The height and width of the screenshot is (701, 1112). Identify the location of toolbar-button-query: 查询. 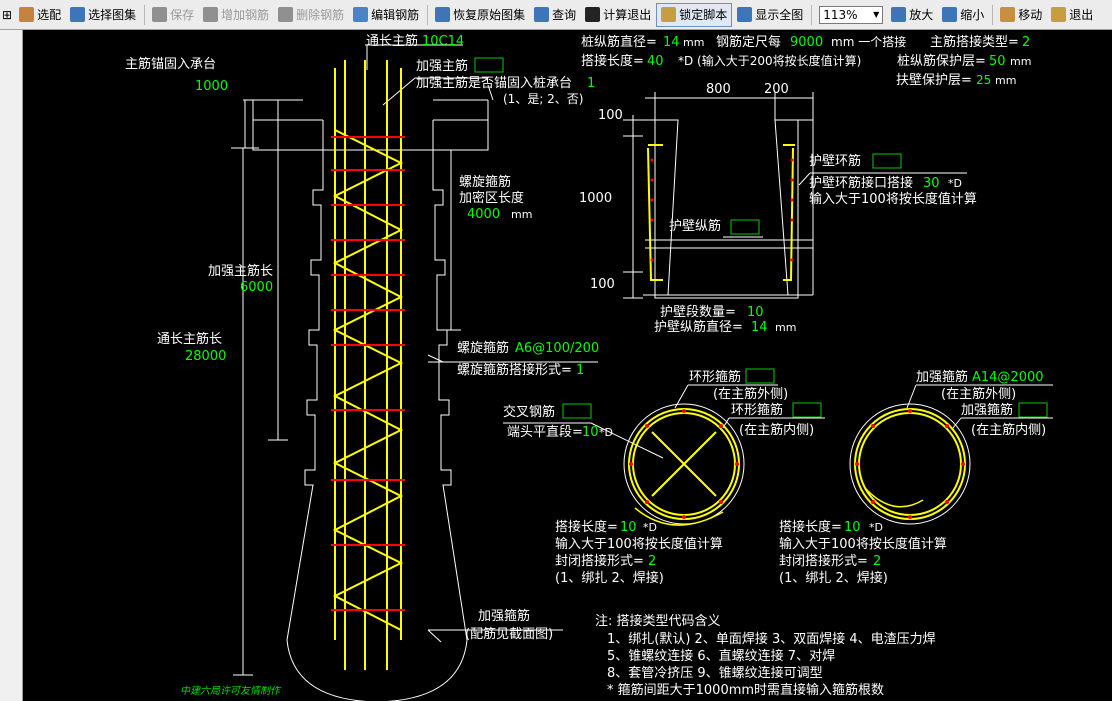
(555, 15).